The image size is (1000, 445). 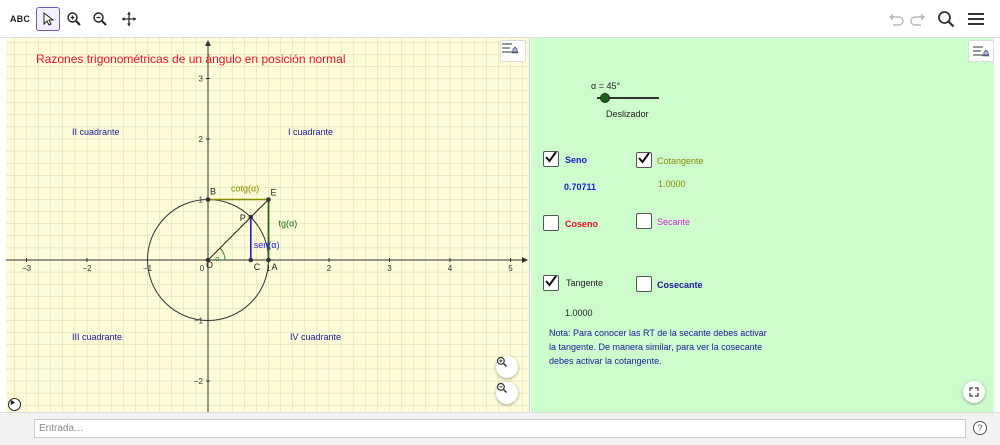 What do you see at coordinates (680, 161) in the screenshot?
I see `cotangente-label: Cotangente` at bounding box center [680, 161].